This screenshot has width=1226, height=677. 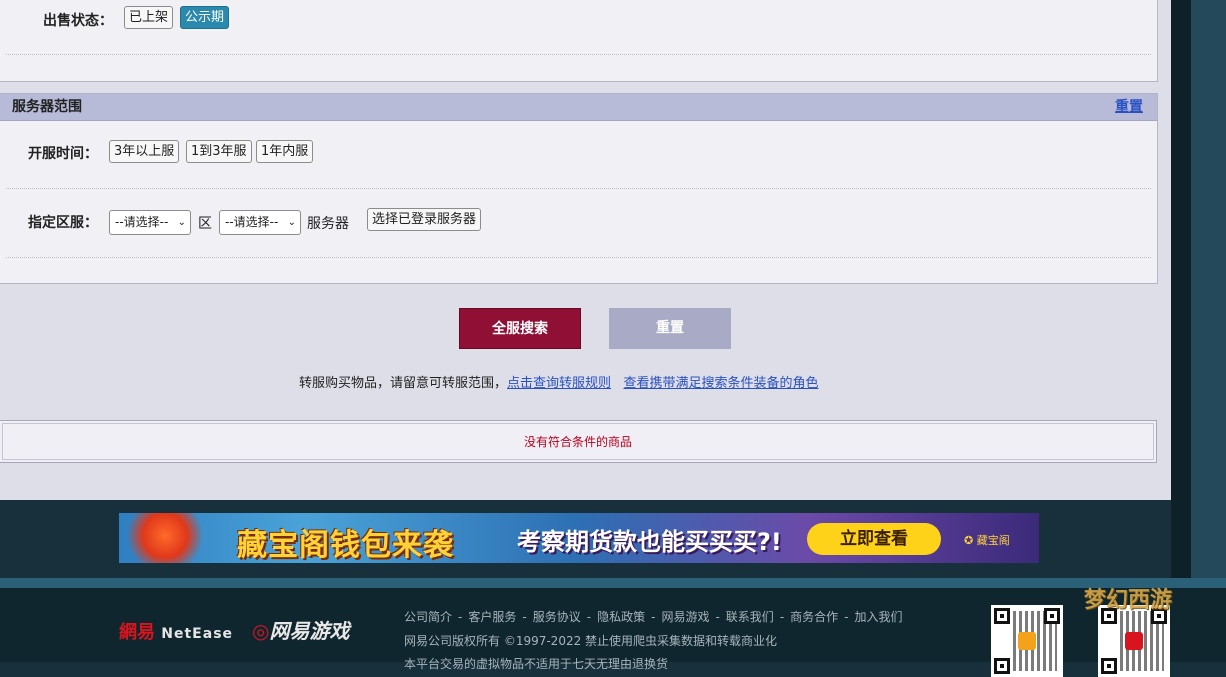 What do you see at coordinates (144, 151) in the screenshot?
I see `open-time-option-3y-plus: 3年以上服` at bounding box center [144, 151].